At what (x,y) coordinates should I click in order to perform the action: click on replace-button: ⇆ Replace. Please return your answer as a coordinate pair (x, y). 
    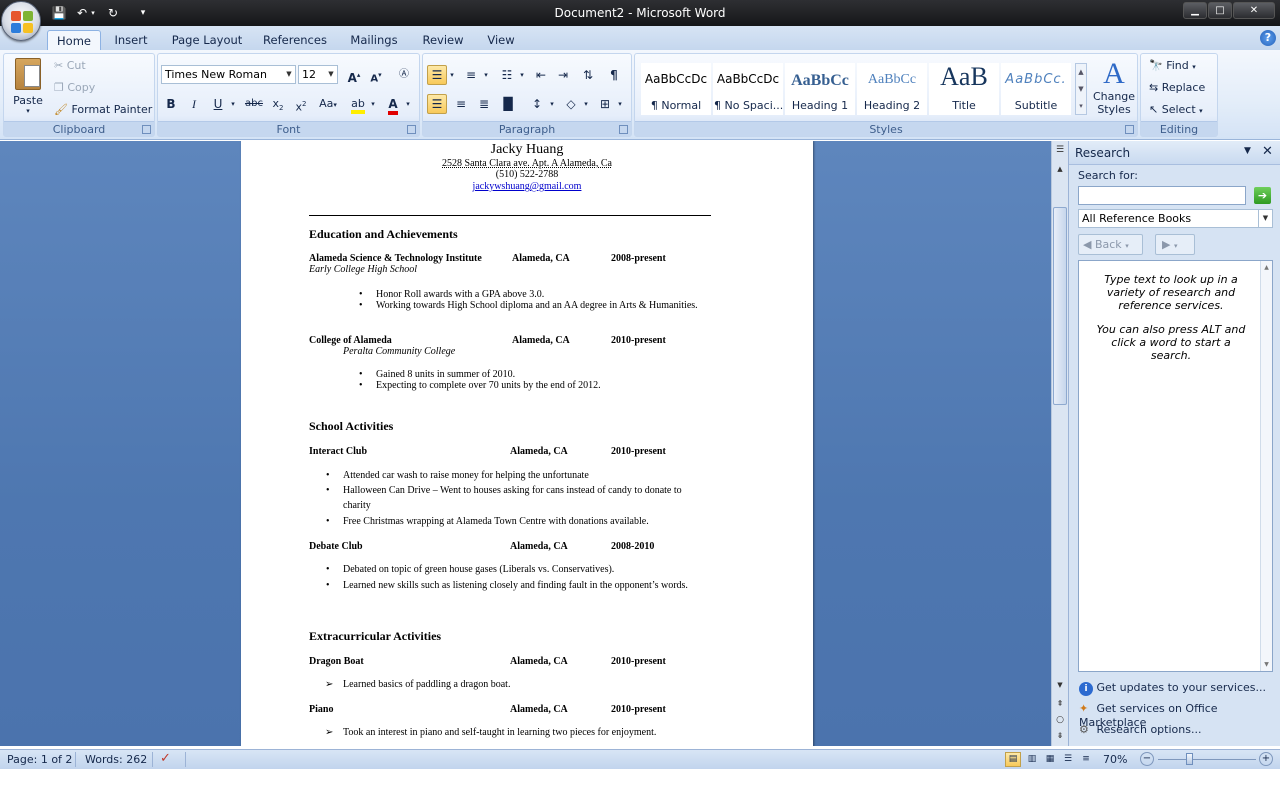
    Looking at the image, I should click on (1177, 87).